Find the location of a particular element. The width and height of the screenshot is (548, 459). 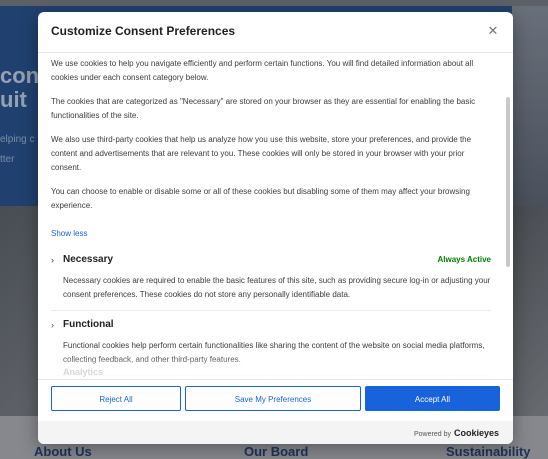

cookieyes-logo: Cookieyes is located at coordinates (476, 433).